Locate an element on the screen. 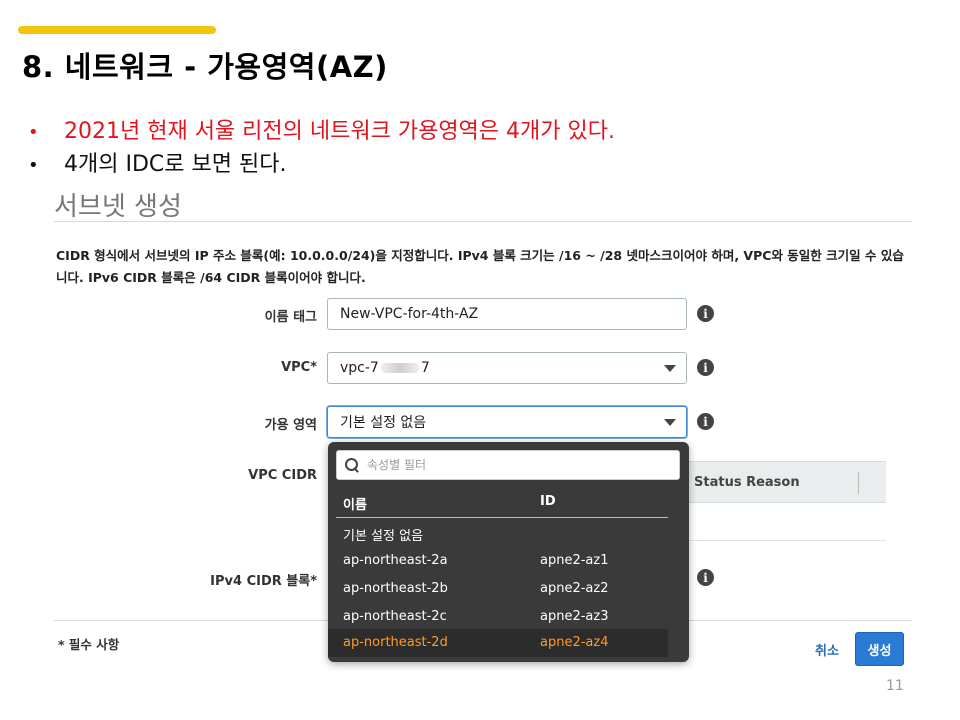 The image size is (960, 720). slide-title: 8. 네트워크 - 가용영역(AZ) is located at coordinates (205, 67).